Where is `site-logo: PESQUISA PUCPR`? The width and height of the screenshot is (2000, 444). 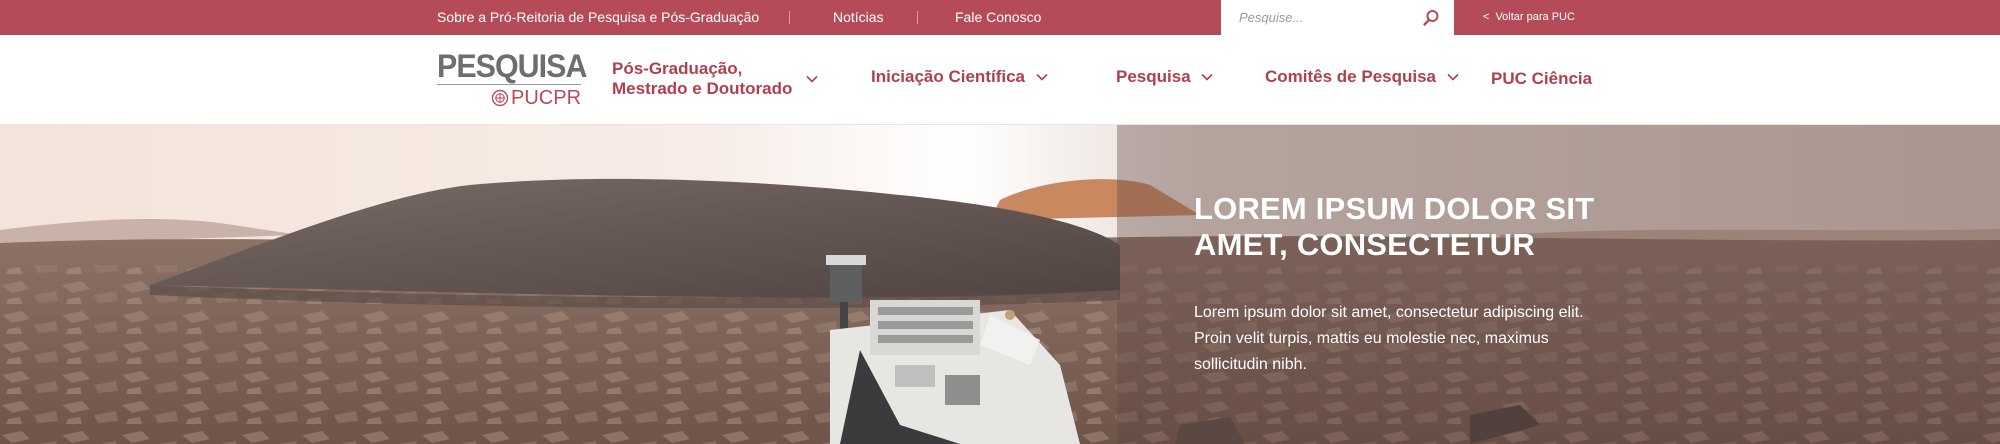
site-logo: PESQUISA PUCPR is located at coordinates (512, 80).